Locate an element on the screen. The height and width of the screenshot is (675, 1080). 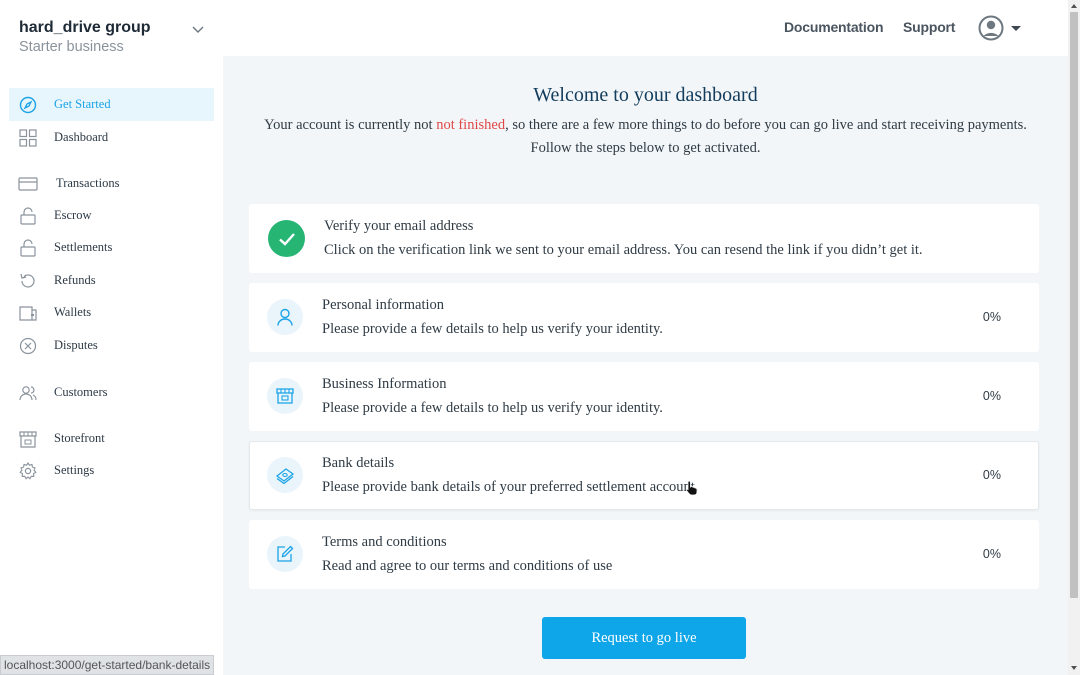
avatar-icon is located at coordinates (991, 28).